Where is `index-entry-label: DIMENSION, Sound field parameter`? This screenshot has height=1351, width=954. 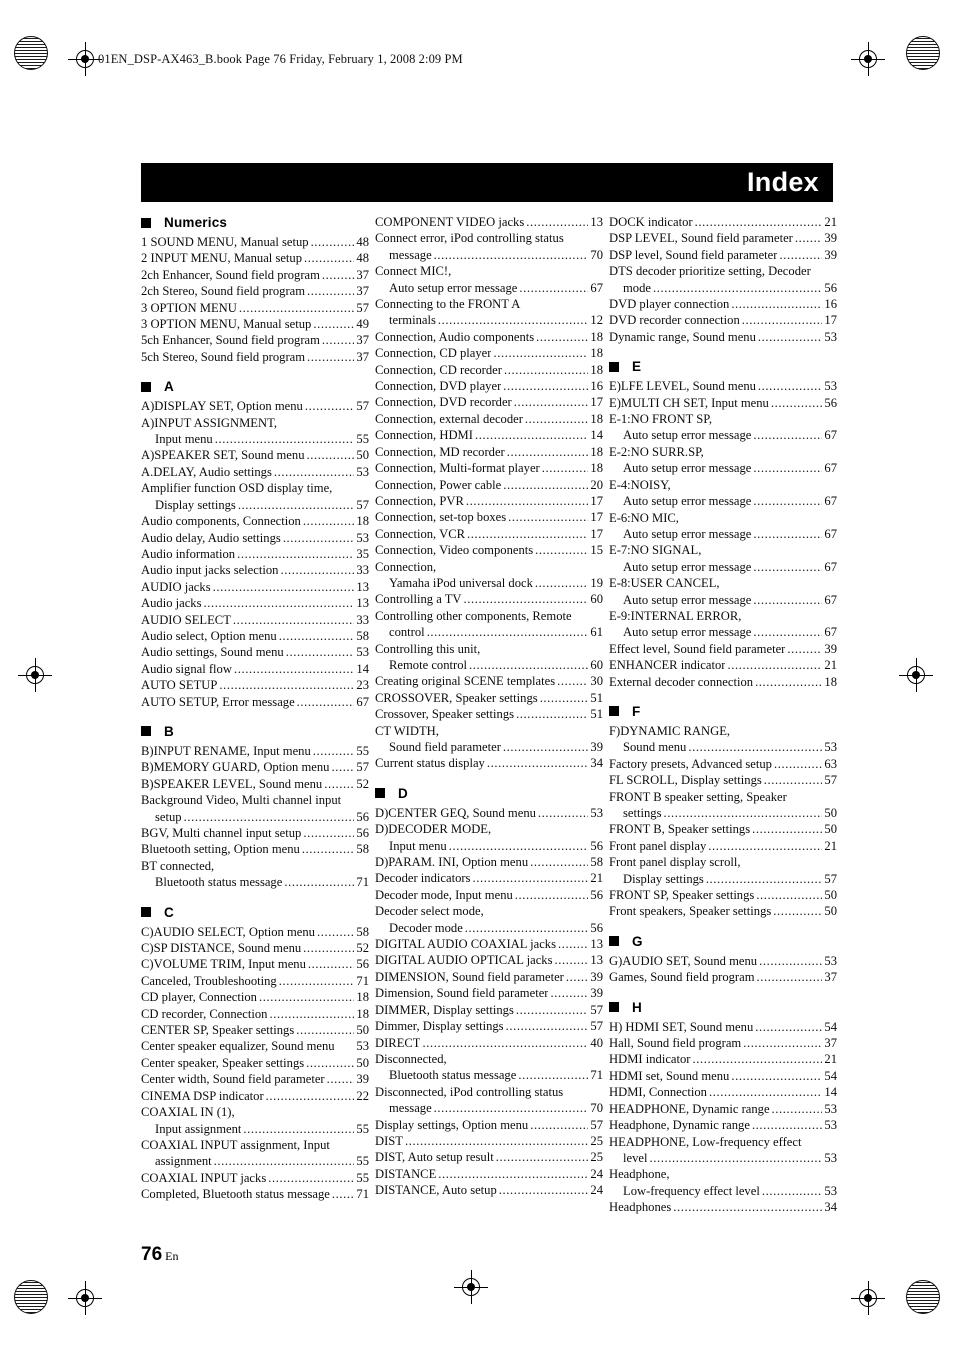 index-entry-label: DIMENSION, Sound field parameter is located at coordinates (469, 976).